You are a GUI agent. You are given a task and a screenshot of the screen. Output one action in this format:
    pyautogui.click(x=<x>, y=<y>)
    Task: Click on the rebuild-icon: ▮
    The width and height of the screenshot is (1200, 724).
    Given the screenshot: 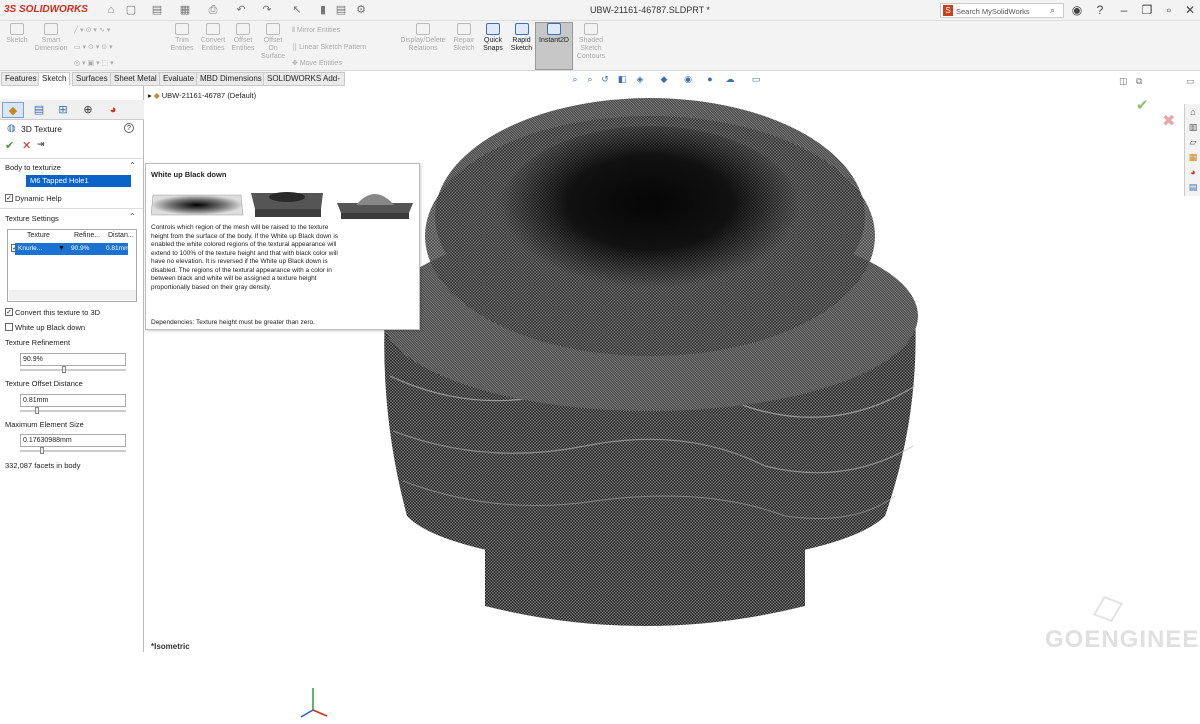 What is the action you would take?
    pyautogui.click(x=323, y=10)
    